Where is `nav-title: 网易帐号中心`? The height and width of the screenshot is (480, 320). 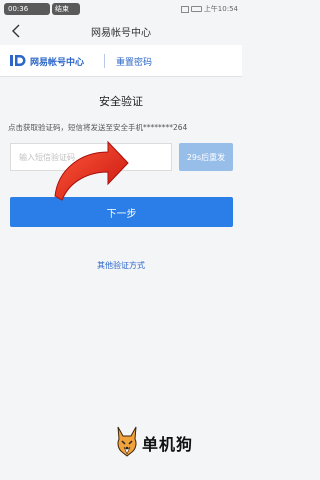
nav-title: 网易帐号中心 is located at coordinates (121, 33).